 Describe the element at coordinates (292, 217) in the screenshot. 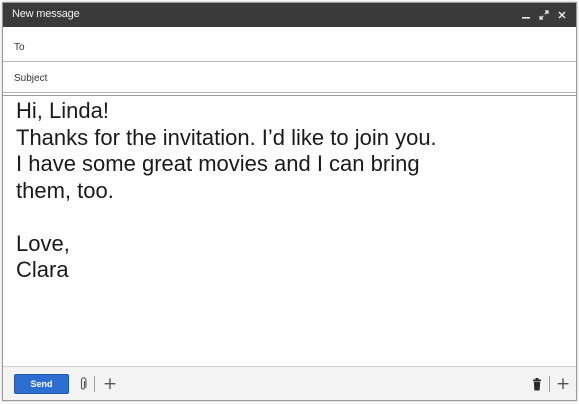

I see `message-line` at that location.